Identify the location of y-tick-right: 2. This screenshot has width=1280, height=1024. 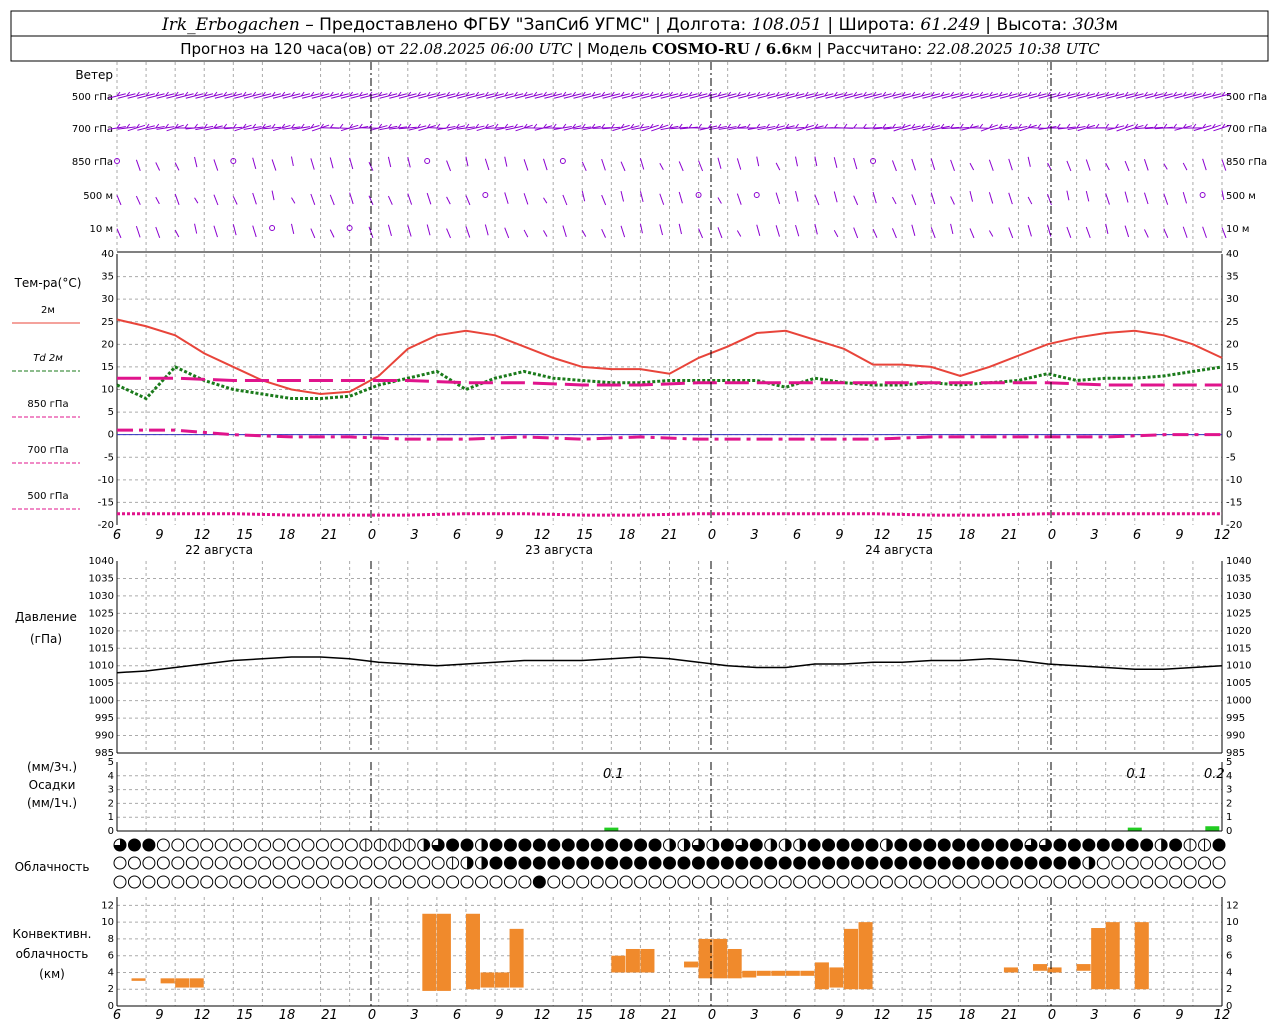
(1229, 989).